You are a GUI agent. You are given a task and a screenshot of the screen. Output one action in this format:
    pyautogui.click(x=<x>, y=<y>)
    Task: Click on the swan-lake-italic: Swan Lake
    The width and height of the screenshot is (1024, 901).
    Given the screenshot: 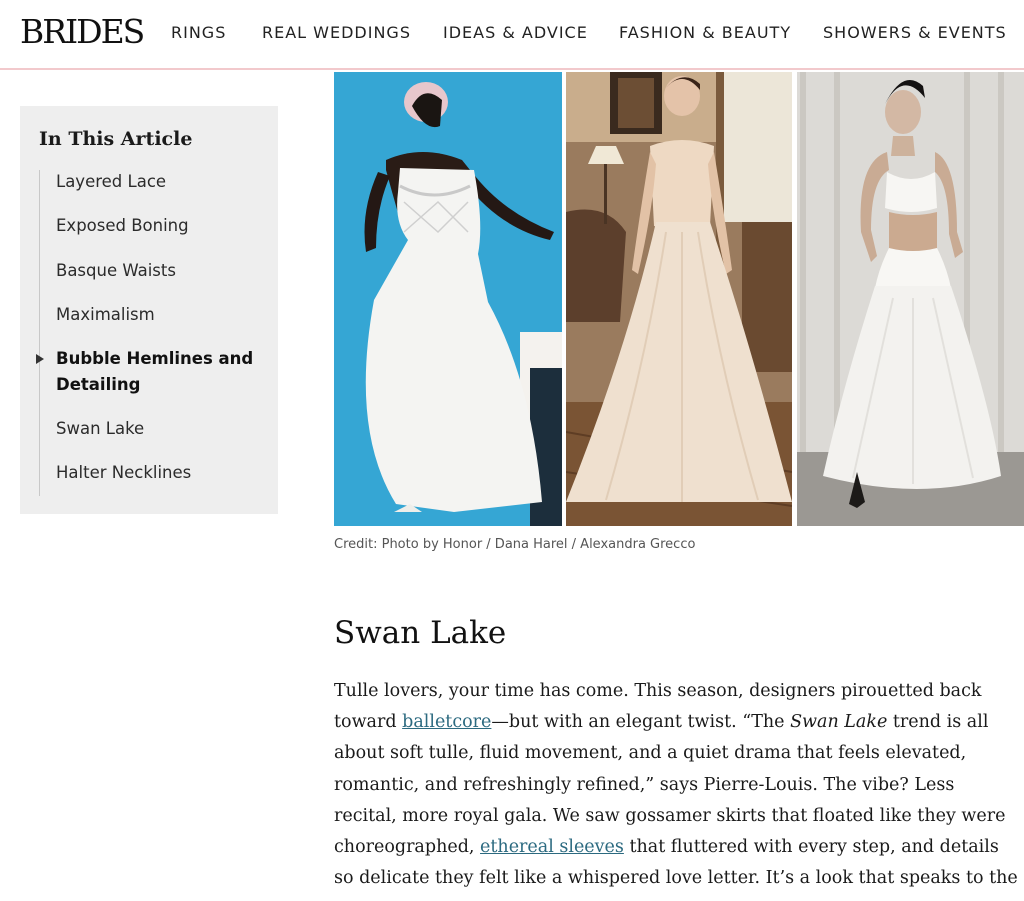 What is the action you would take?
    pyautogui.click(x=839, y=722)
    